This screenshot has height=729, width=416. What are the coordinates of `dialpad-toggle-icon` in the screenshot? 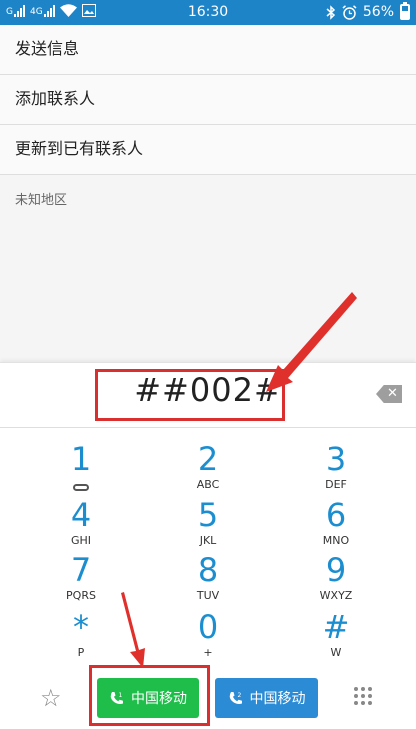 It's located at (363, 696).